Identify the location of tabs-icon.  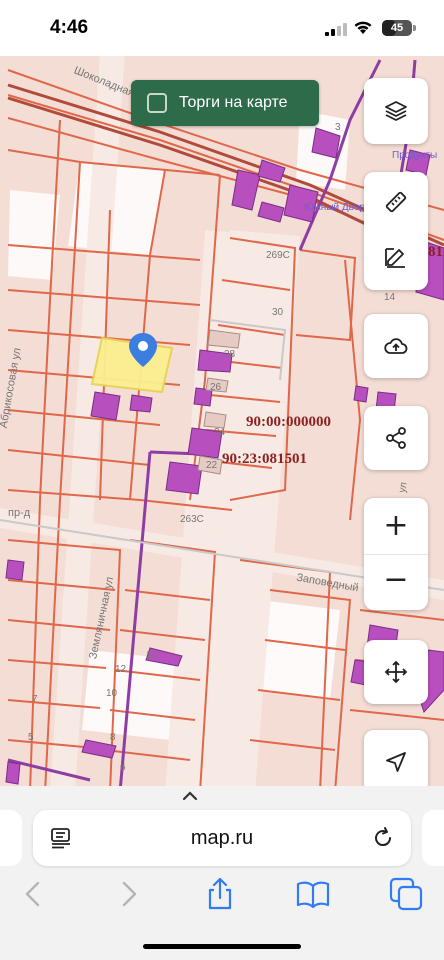
(406, 894).